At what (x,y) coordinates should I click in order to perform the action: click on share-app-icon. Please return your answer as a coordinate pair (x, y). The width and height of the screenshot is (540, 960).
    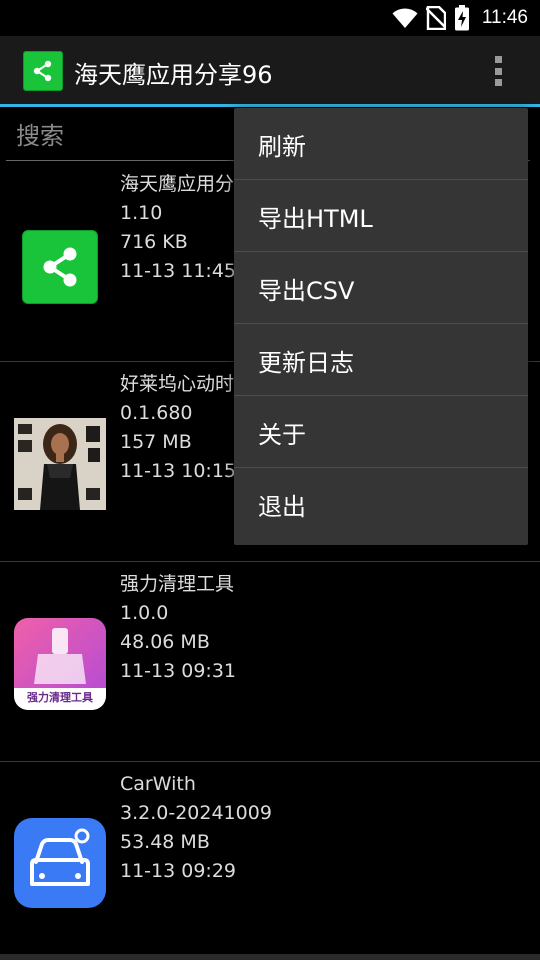
    Looking at the image, I should click on (60, 267).